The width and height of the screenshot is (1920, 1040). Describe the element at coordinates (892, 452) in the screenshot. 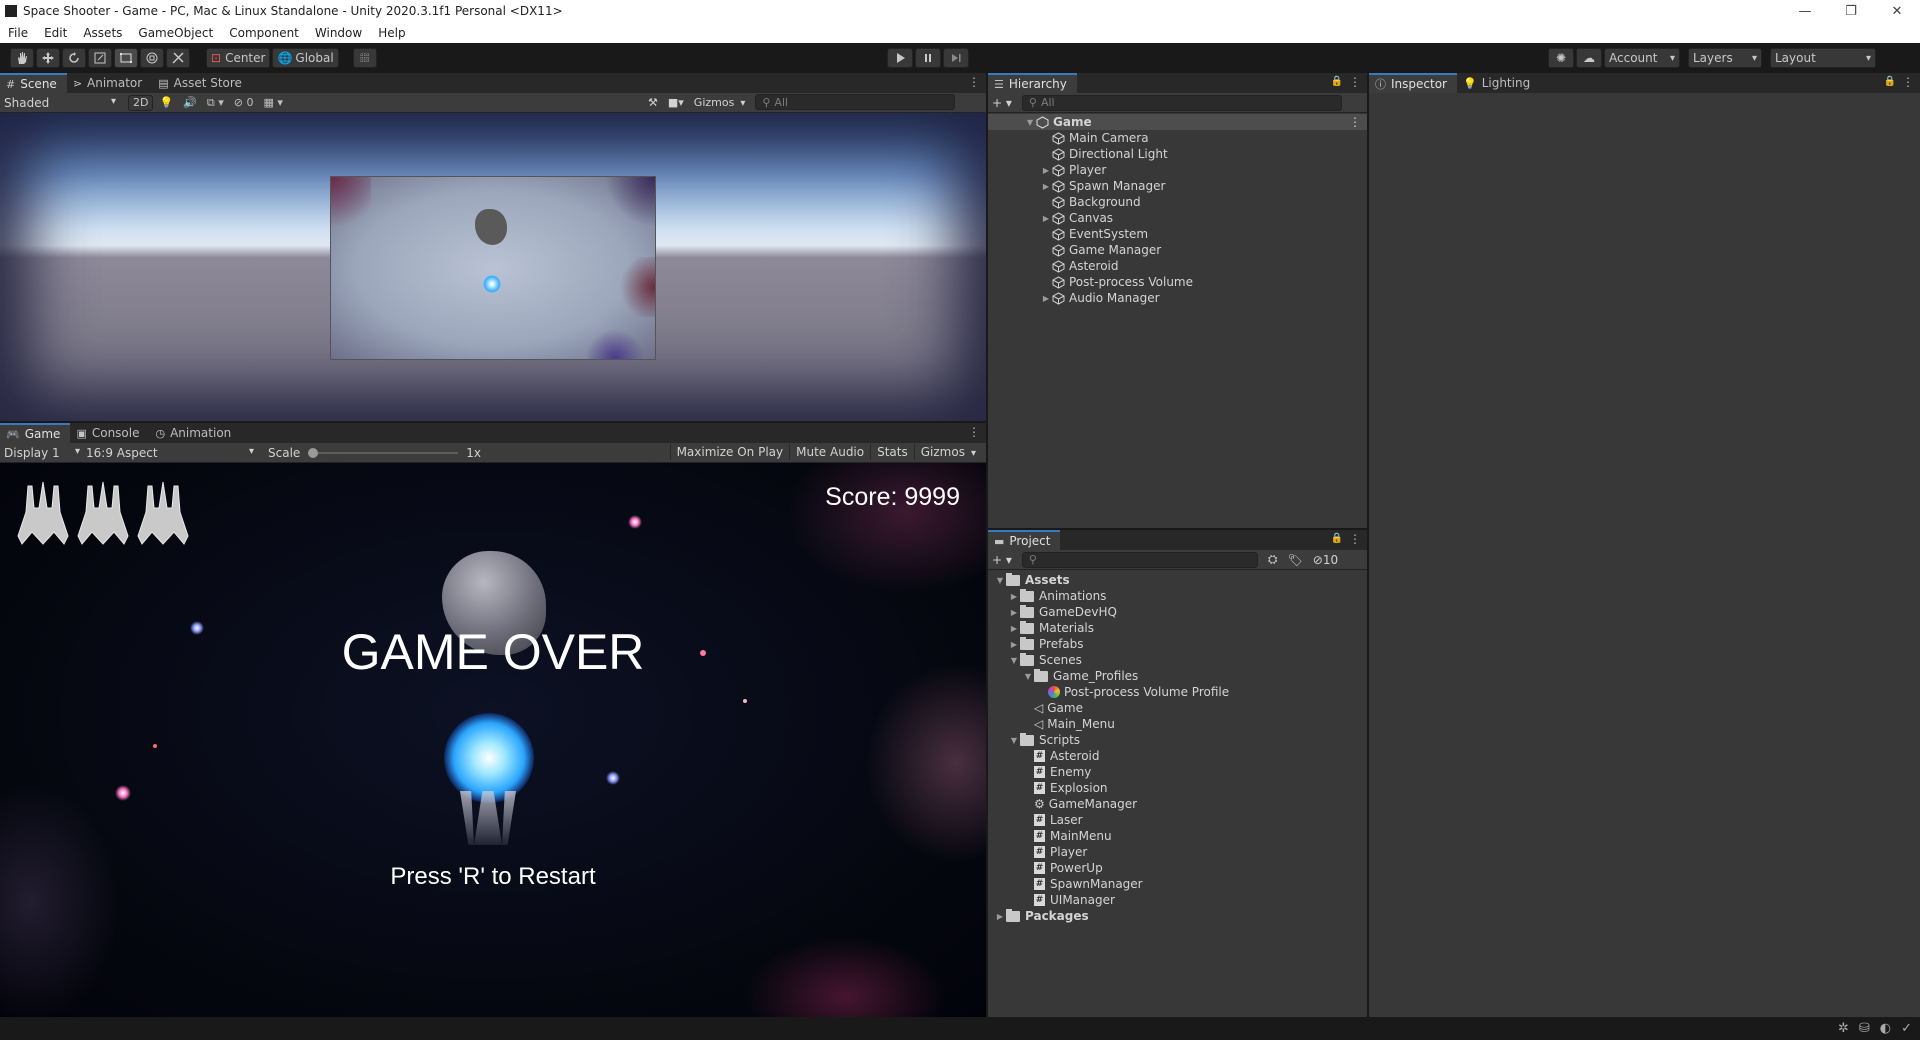

I see `stats-toggle: Stats` at that location.